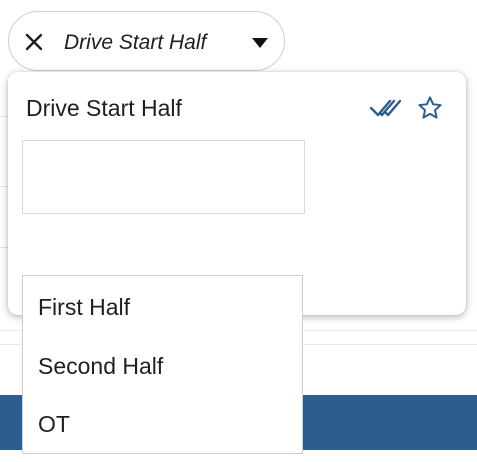 This screenshot has width=477, height=462. I want to click on search-input, so click(163, 177).